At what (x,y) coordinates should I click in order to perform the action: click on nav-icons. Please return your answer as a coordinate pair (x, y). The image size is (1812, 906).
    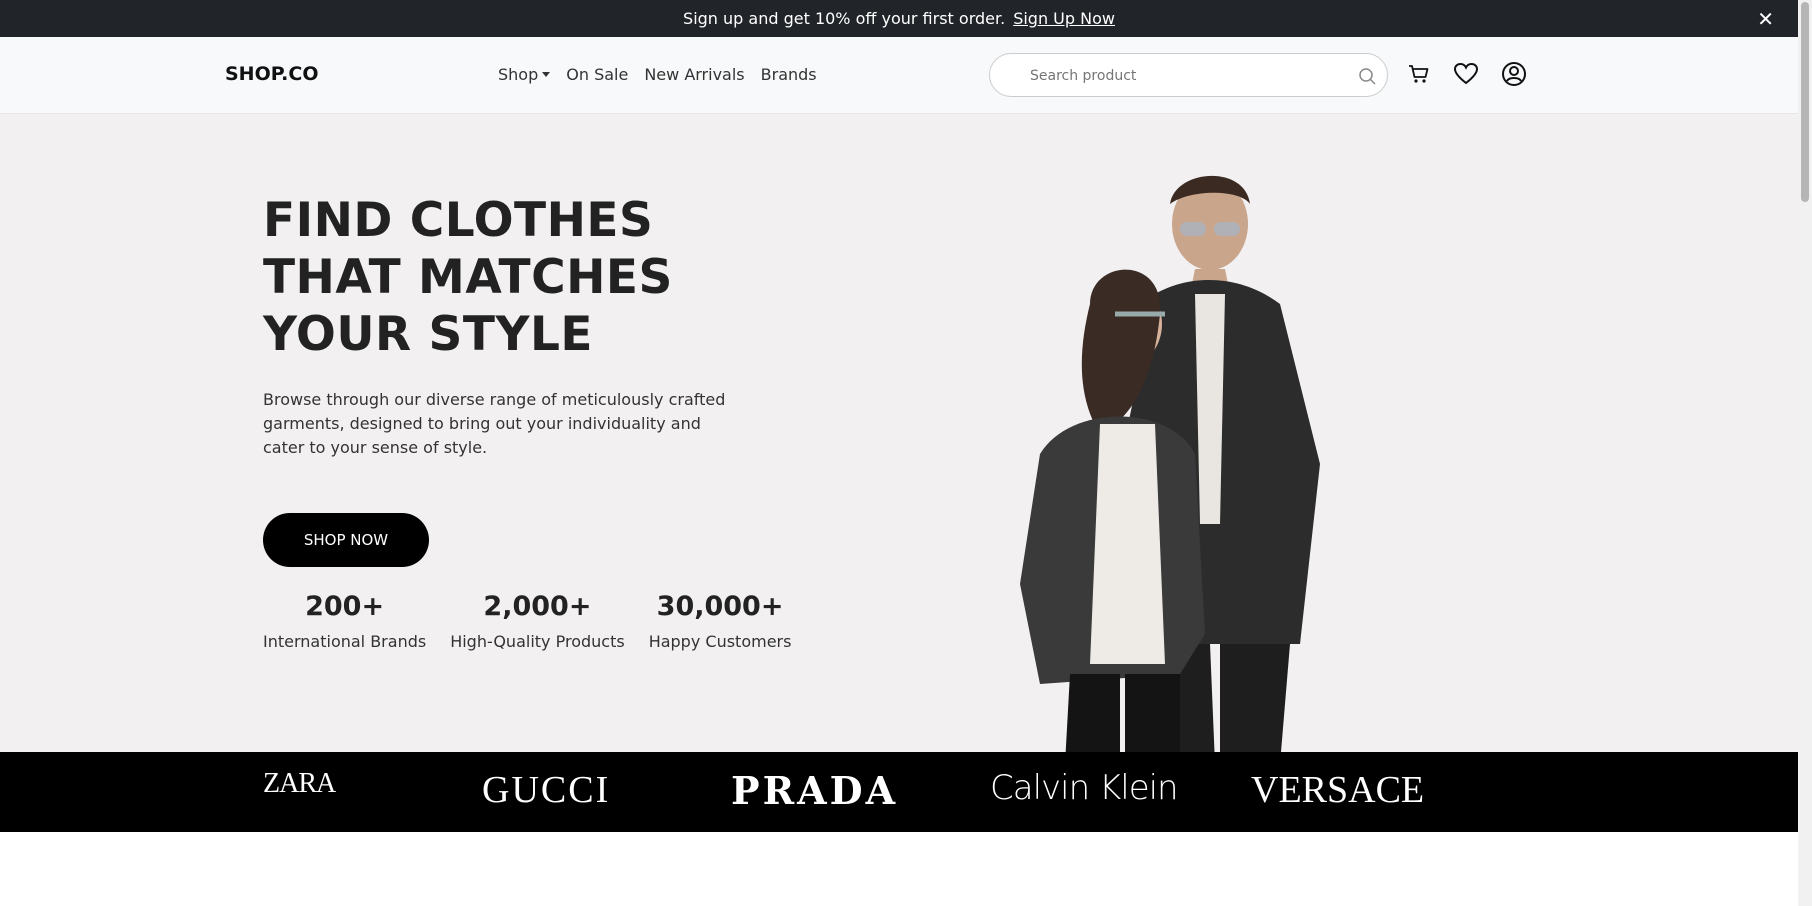
    Looking at the image, I should click on (1467, 74).